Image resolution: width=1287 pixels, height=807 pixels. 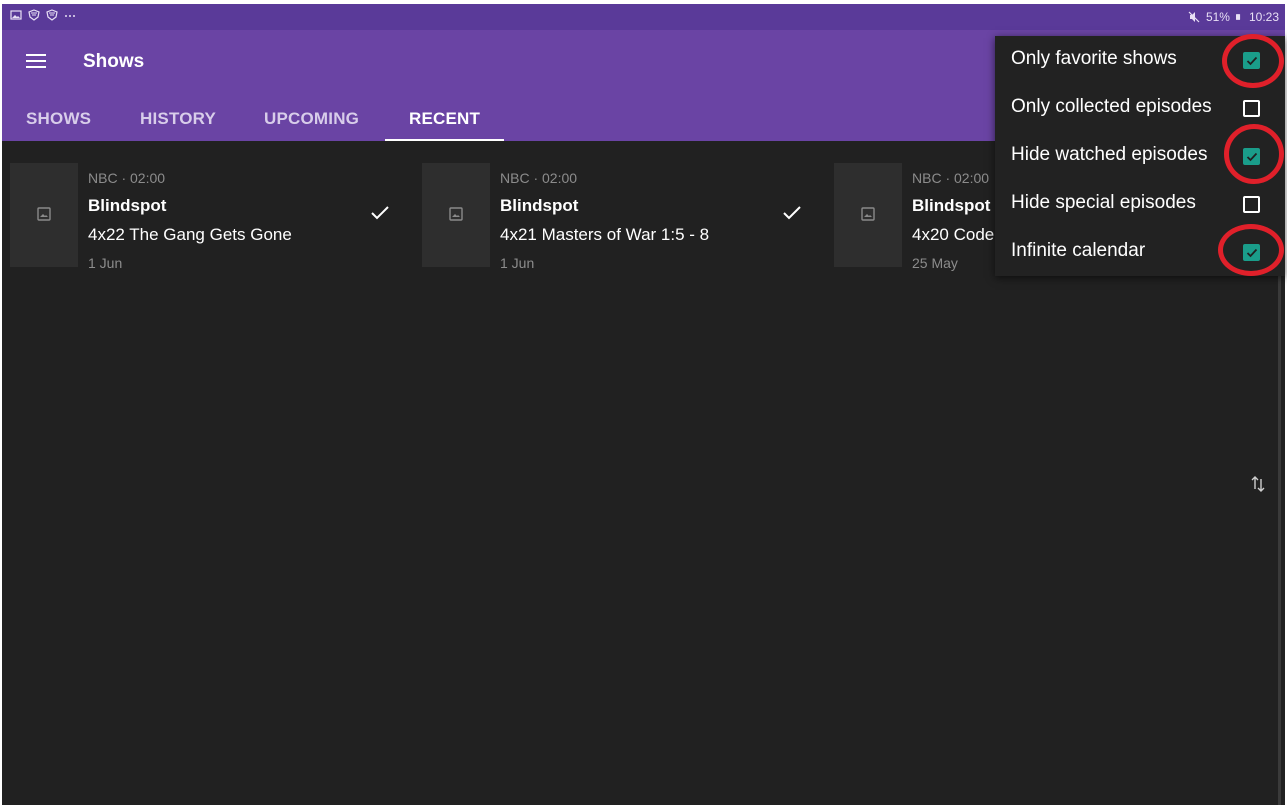 What do you see at coordinates (1251, 60) in the screenshot?
I see `checkbox-only-favorite-shows` at bounding box center [1251, 60].